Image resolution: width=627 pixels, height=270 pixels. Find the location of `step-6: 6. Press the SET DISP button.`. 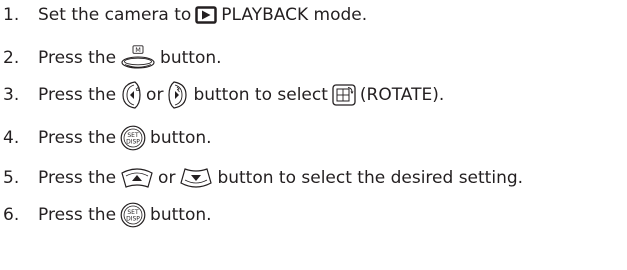

step-6: 6. Press the SET DISP button. is located at coordinates (106, 215).